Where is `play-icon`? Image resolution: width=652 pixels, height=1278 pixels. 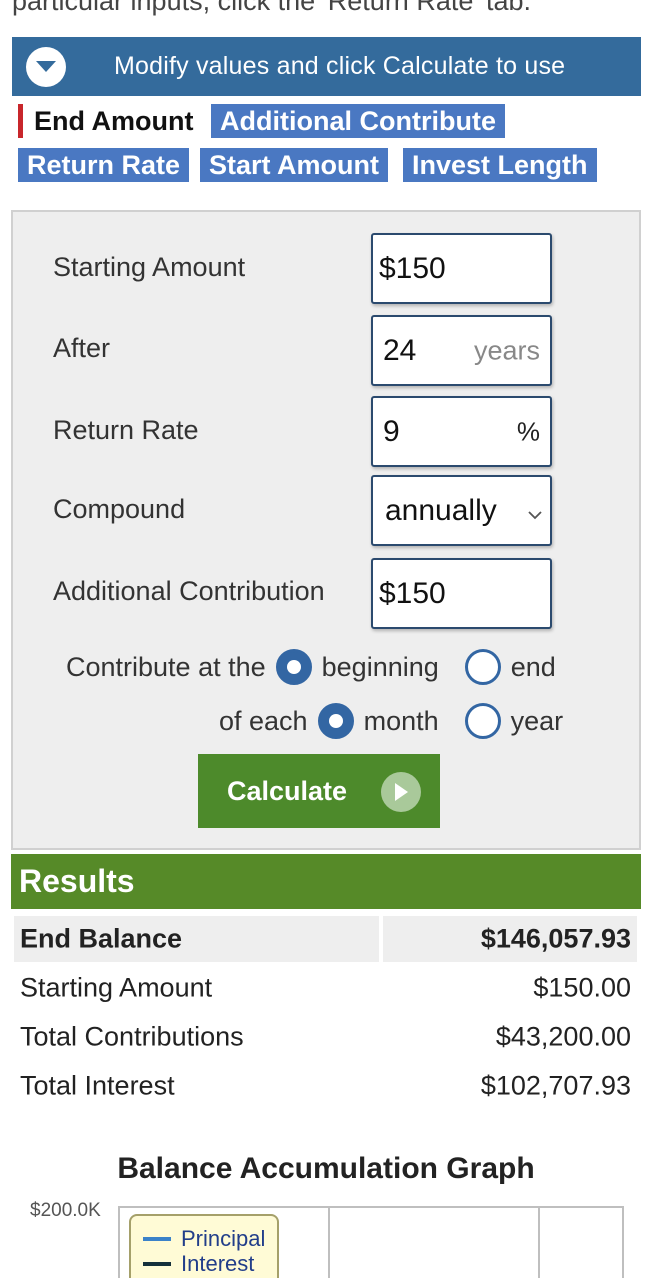
play-icon is located at coordinates (401, 792).